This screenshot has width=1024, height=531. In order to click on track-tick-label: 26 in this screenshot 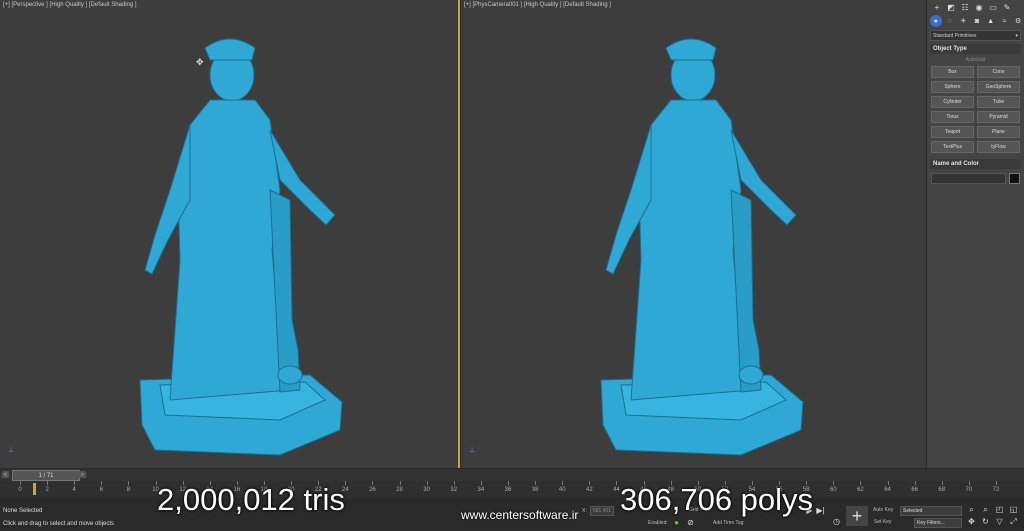, I will do `click(372, 490)`.